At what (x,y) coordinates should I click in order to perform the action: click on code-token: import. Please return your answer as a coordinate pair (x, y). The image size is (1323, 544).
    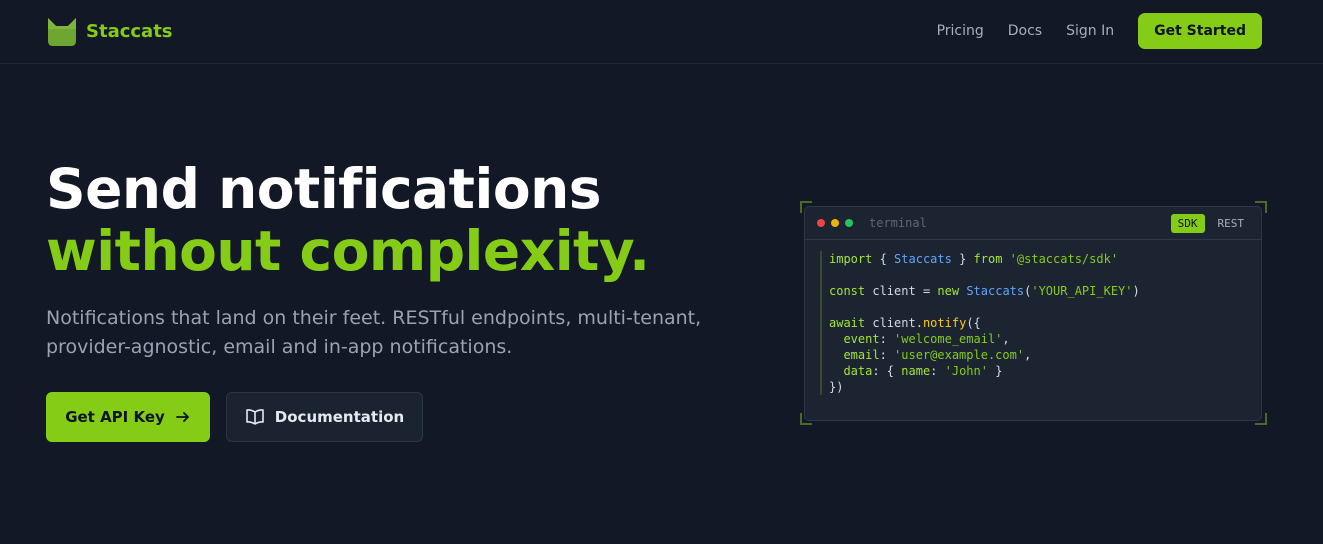
    Looking at the image, I should click on (851, 259).